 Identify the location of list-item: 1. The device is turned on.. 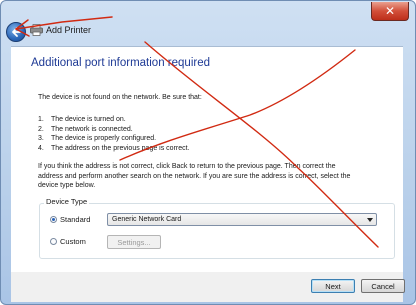
(114, 121).